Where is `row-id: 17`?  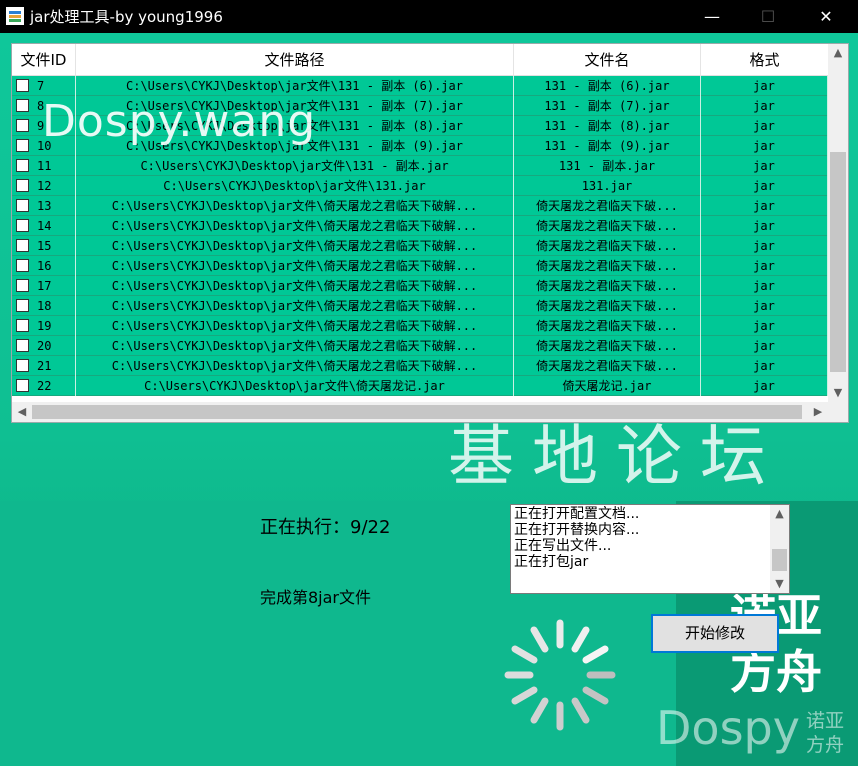
row-id: 17 is located at coordinates (44, 286).